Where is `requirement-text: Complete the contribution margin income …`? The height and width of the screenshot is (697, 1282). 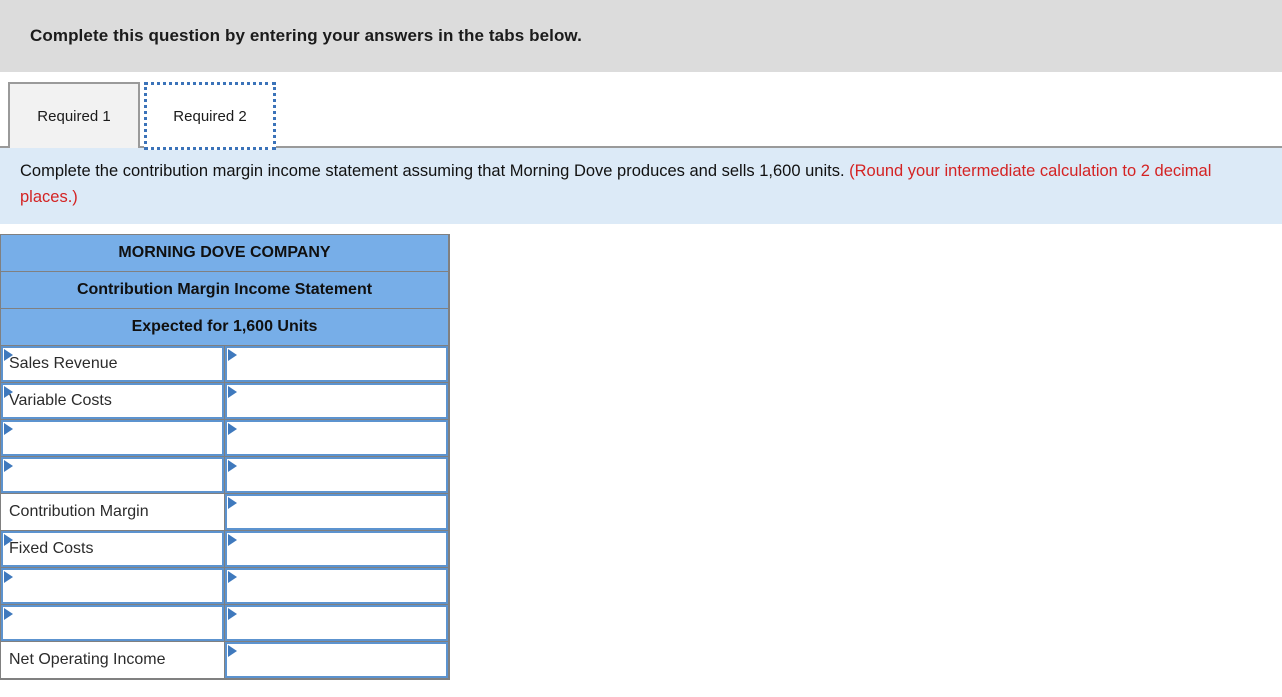 requirement-text: Complete the contribution margin income … is located at coordinates (435, 171).